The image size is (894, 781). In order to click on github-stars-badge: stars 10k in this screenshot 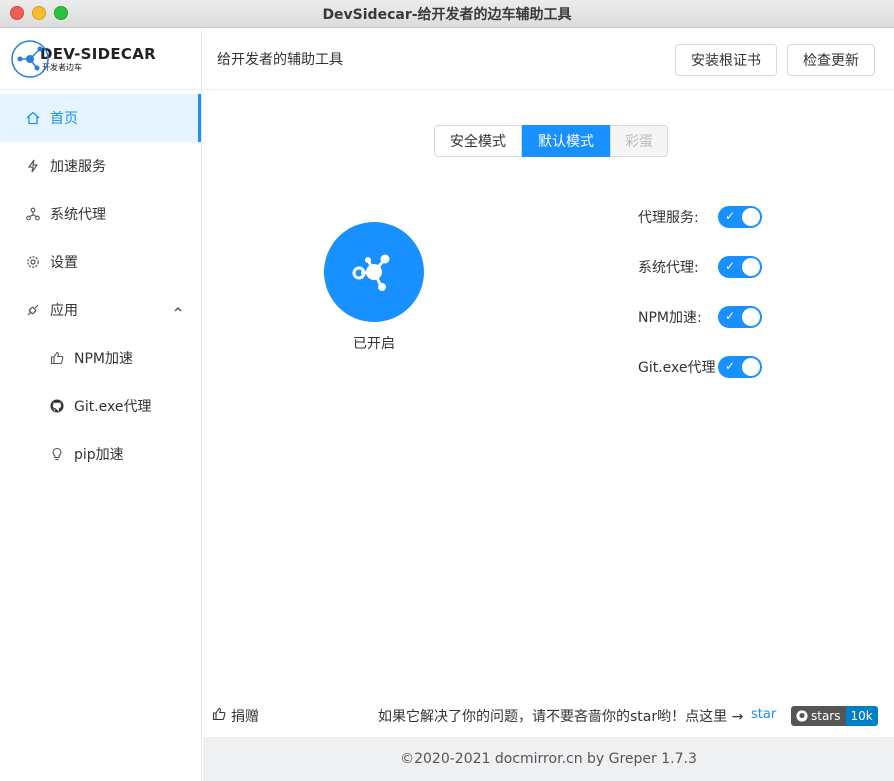, I will do `click(834, 716)`.